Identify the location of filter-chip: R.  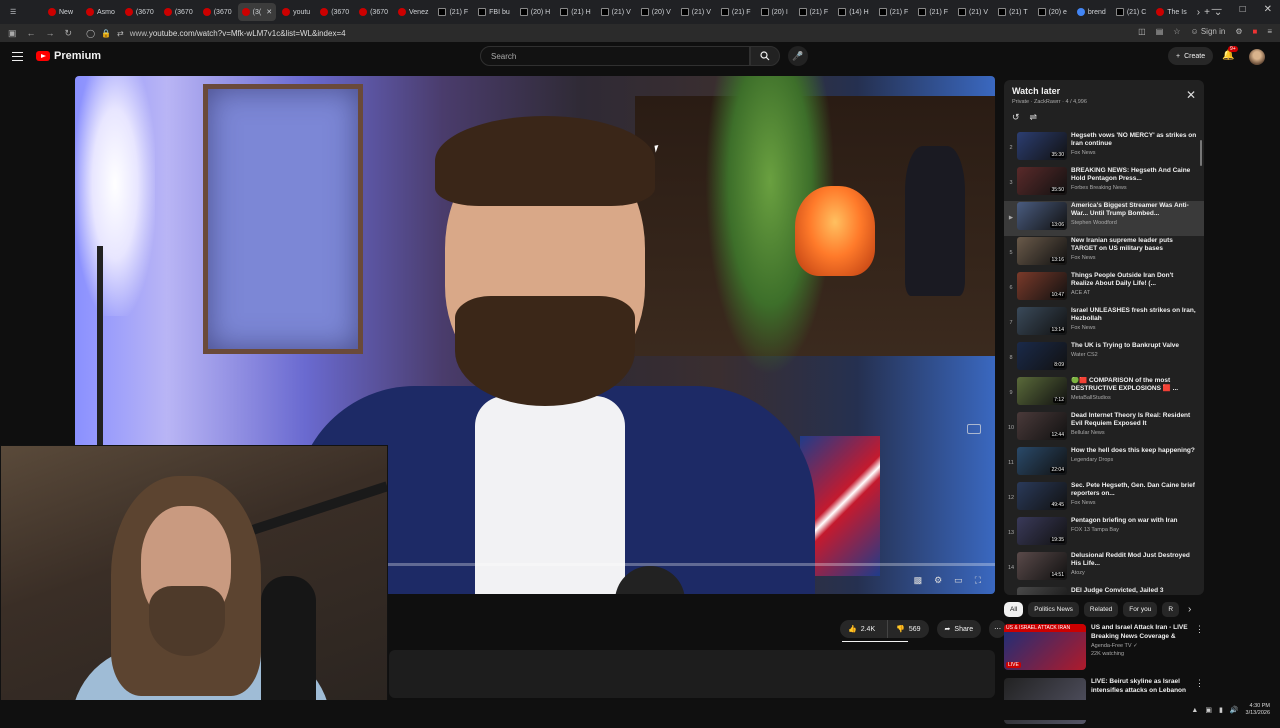
(1171, 609).